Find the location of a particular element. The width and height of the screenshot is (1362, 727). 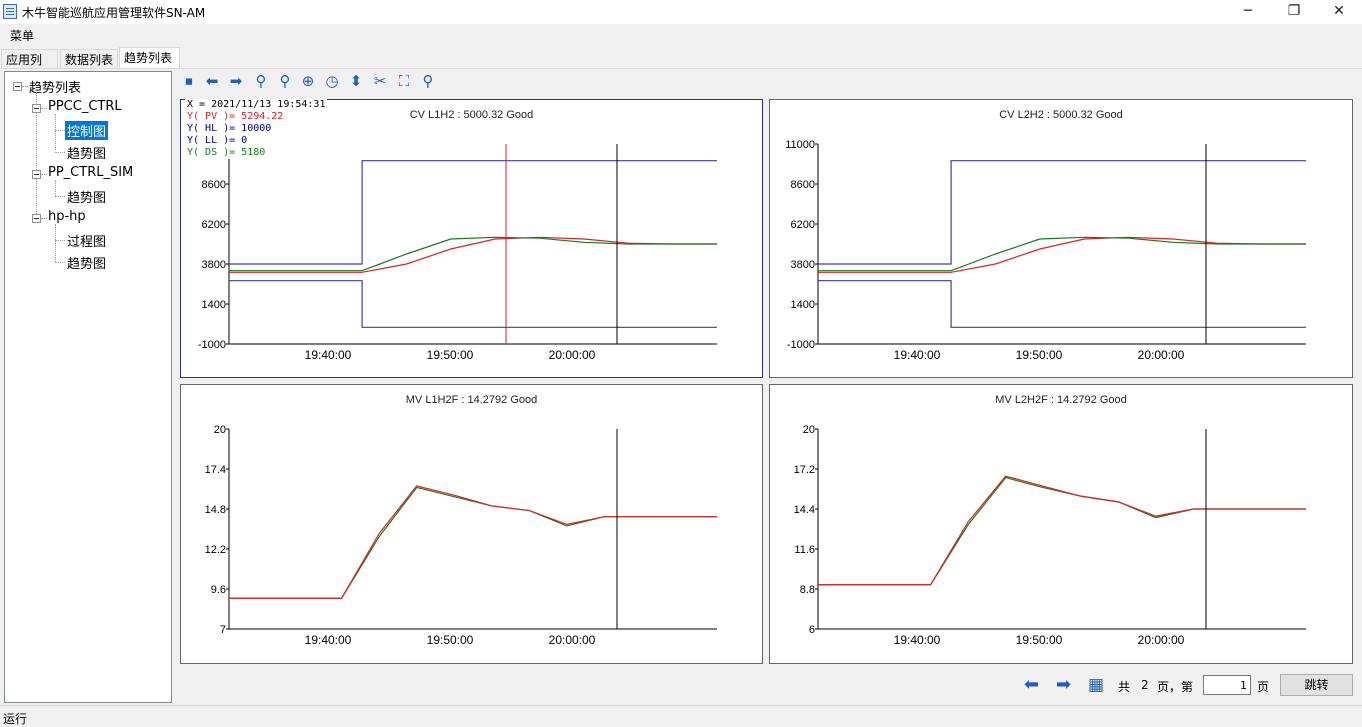

title-bar: 木牛智能巡航应用管理软件SN-AM ─ ❐ ✕ is located at coordinates (681, 12).